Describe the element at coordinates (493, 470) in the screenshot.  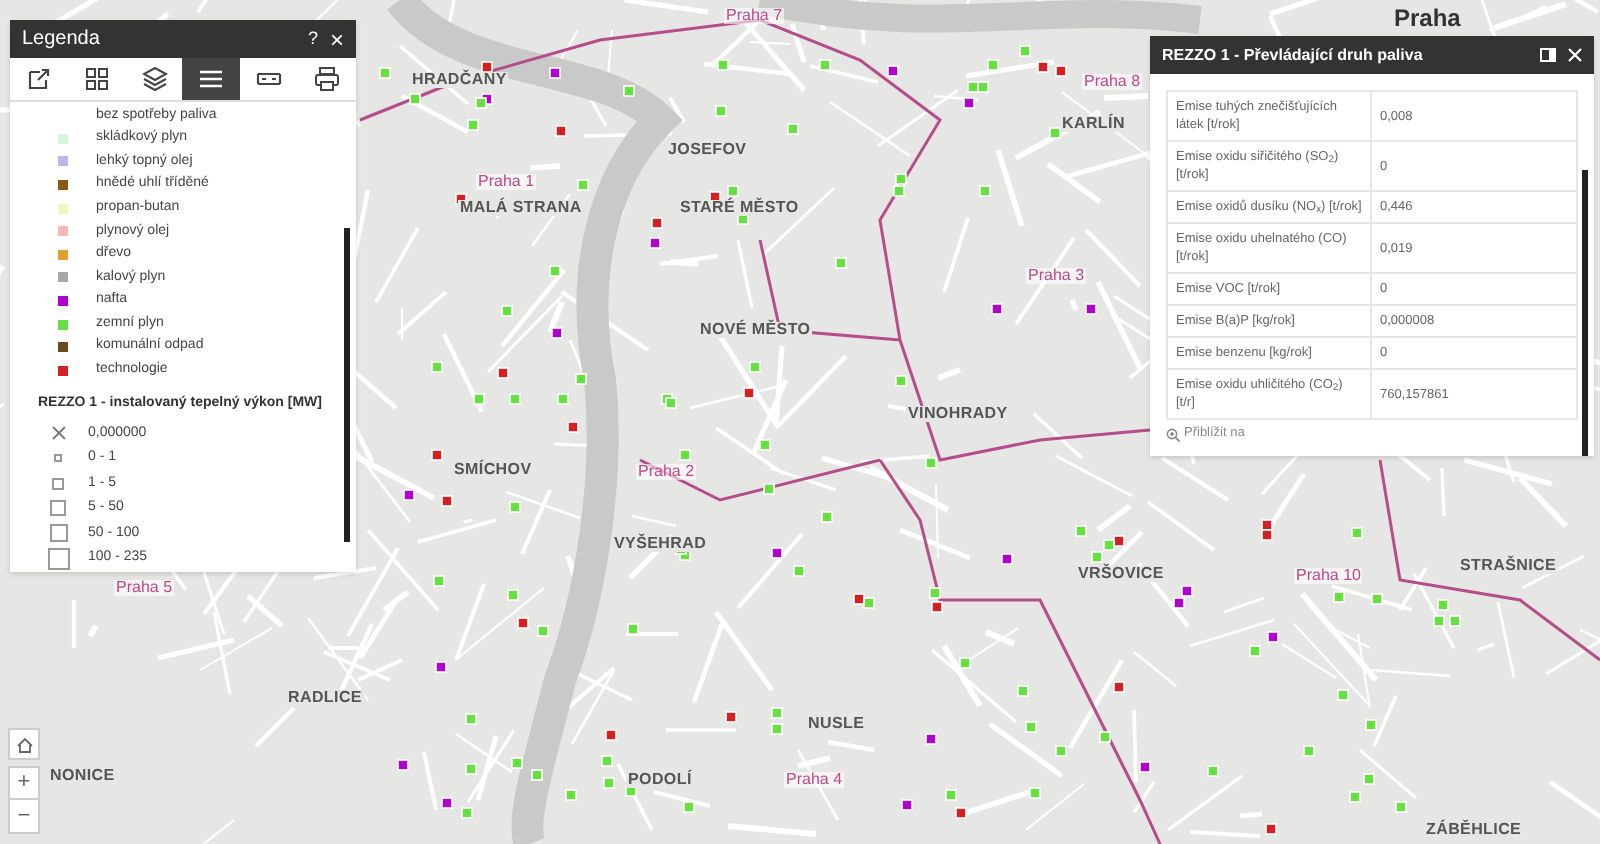
I see `map-label: SMÍCHOV` at that location.